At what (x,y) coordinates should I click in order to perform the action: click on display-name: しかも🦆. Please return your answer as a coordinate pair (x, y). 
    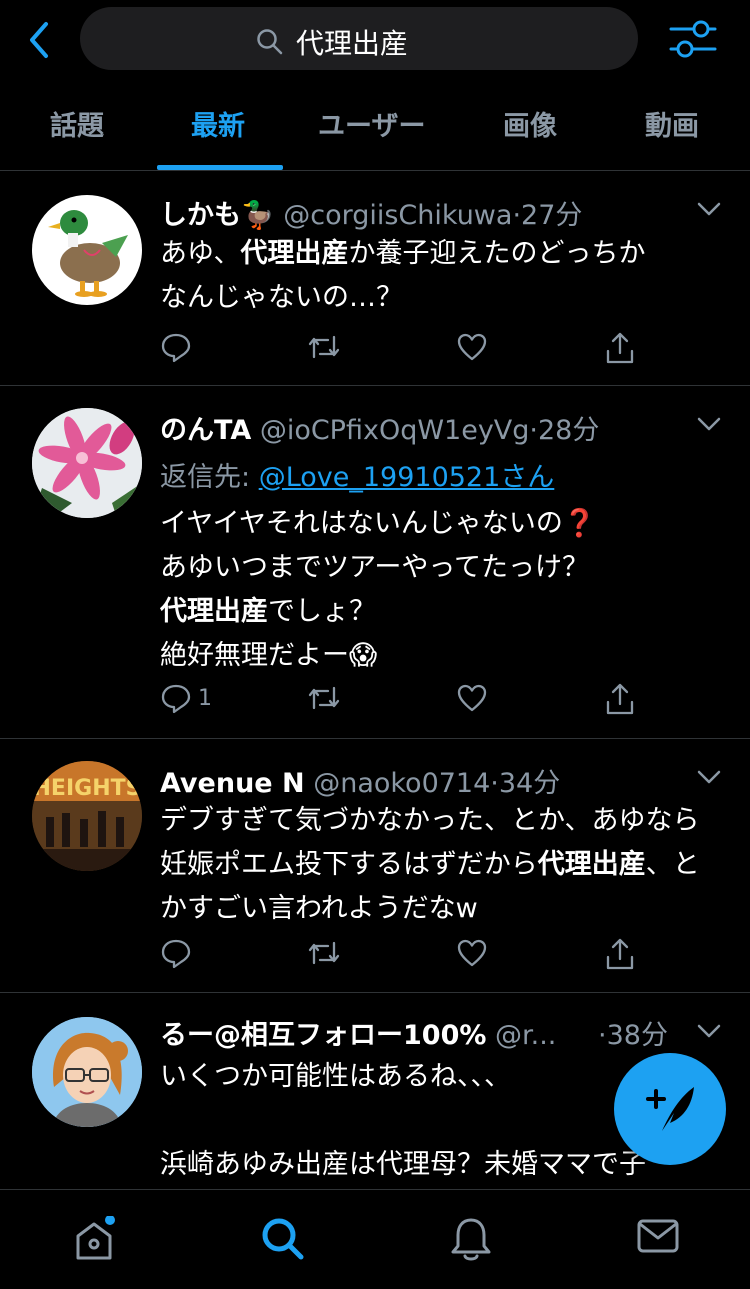
    Looking at the image, I should click on (217, 215).